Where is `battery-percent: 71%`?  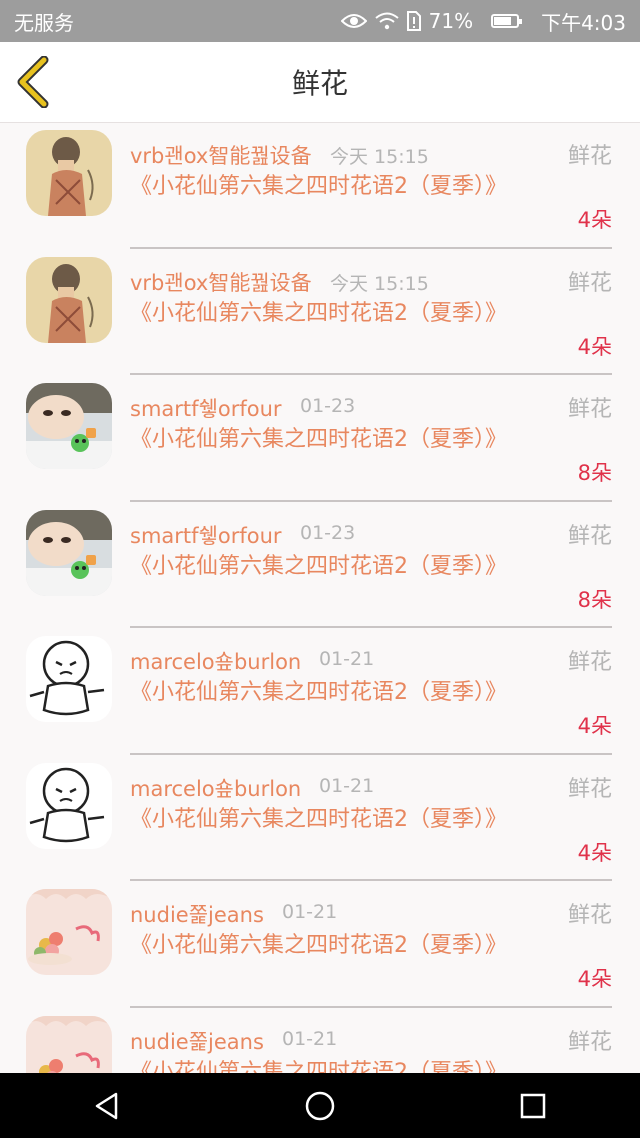 battery-percent: 71% is located at coordinates (451, 21).